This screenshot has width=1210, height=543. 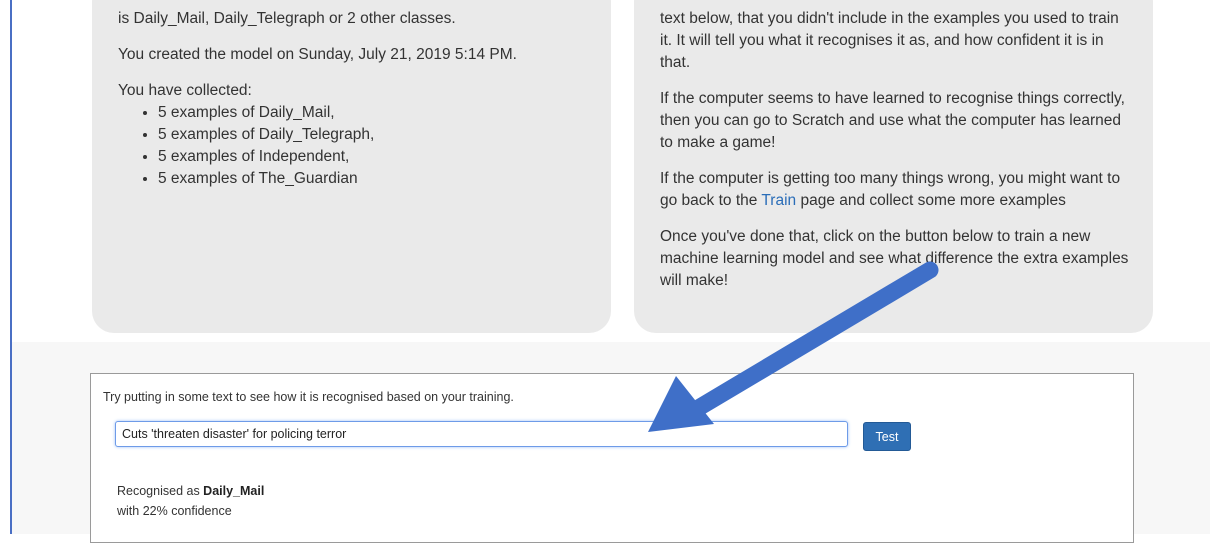 I want to click on list-item: 5 examples of The_Guardian, so click(x=372, y=179).